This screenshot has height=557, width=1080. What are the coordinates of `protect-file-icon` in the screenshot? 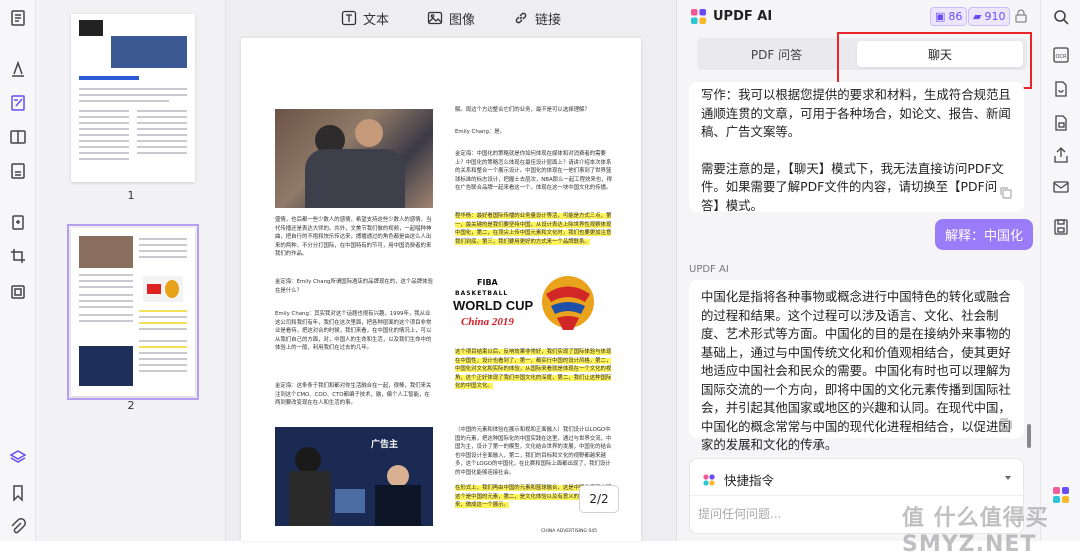 It's located at (1061, 123).